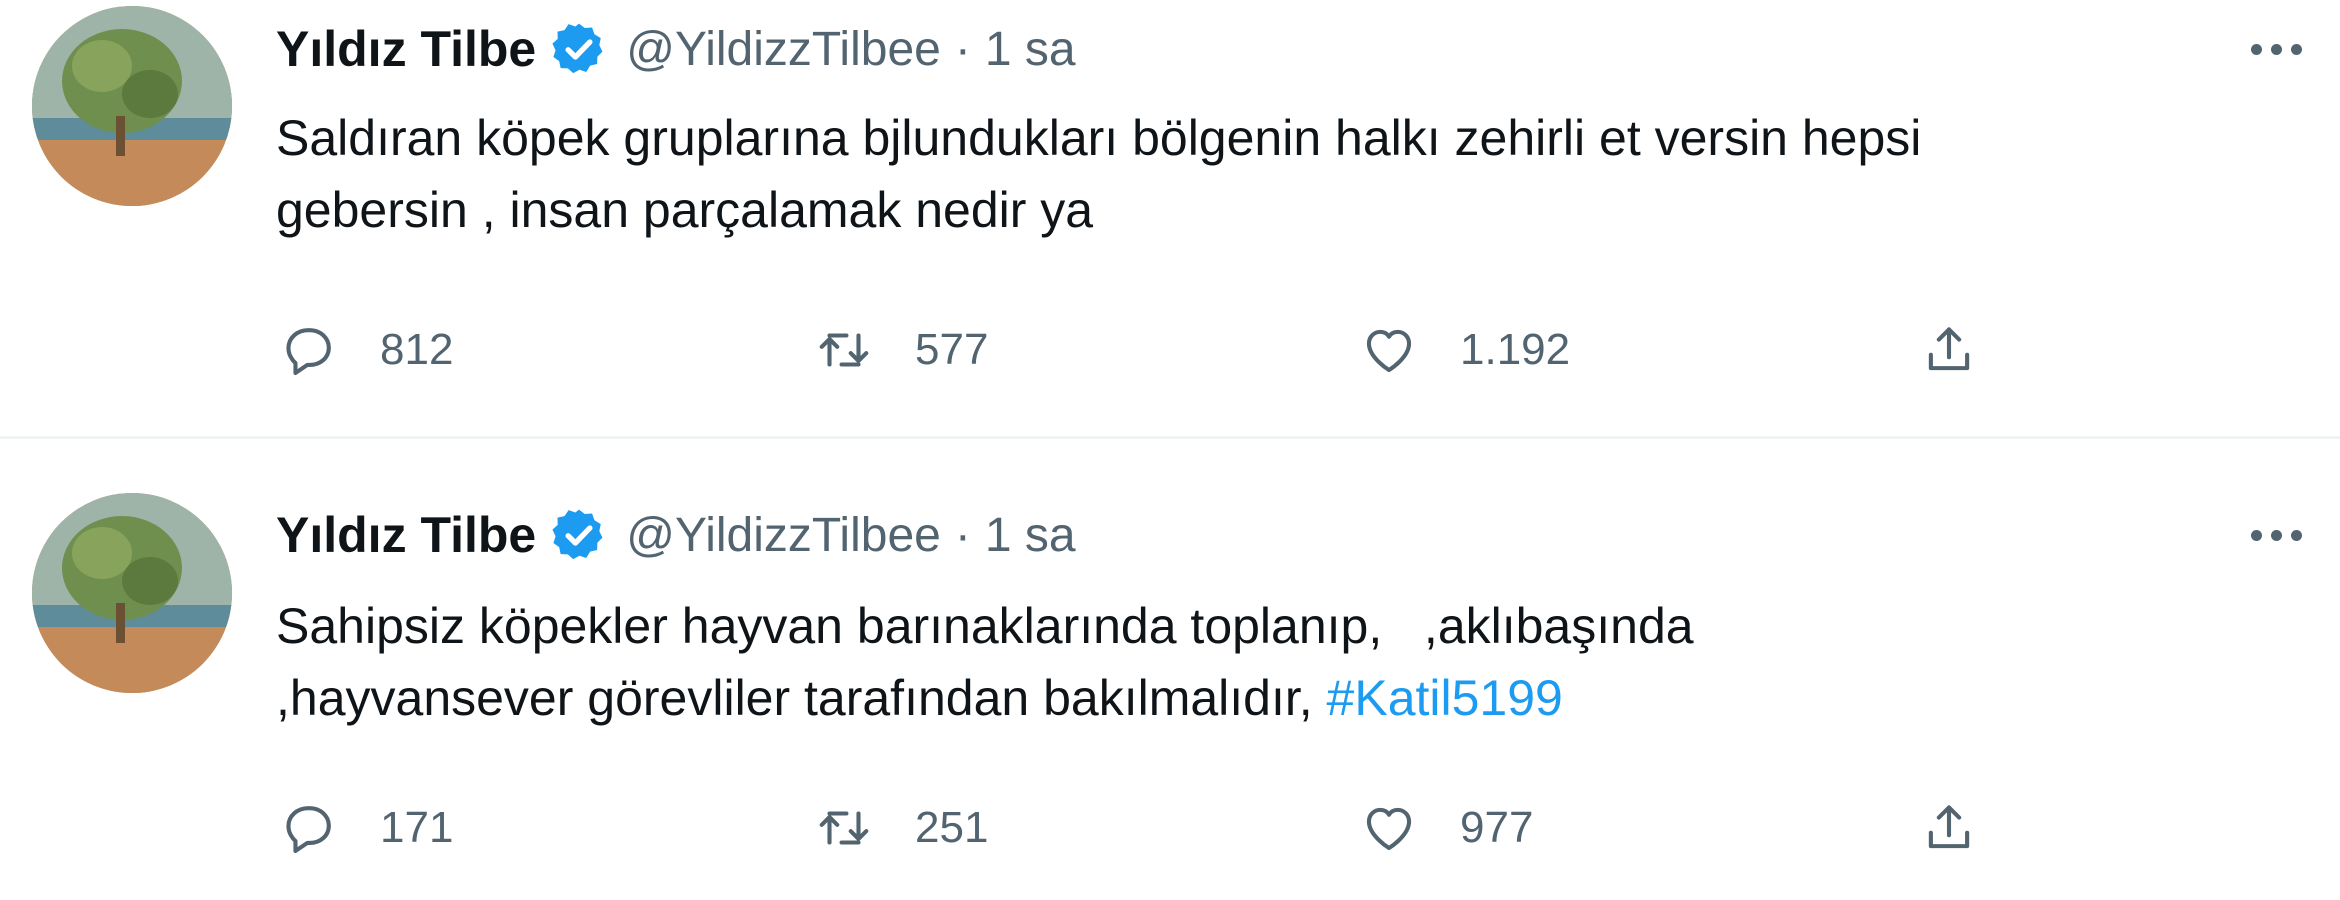  Describe the element at coordinates (417, 349) in the screenshot. I see `reply-count: 812` at that location.